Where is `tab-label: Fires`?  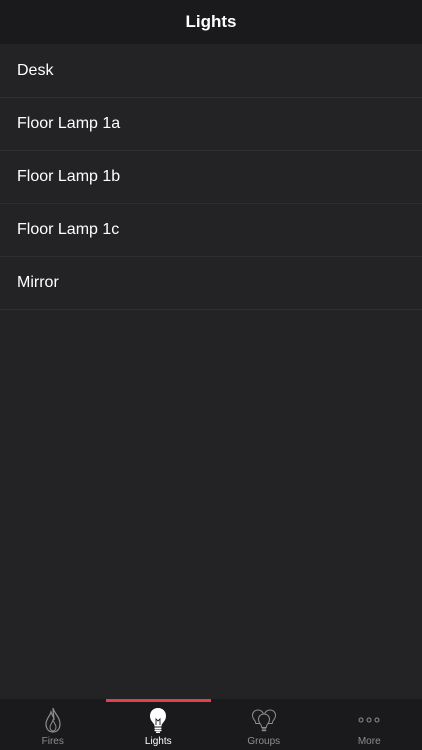
tab-label: Fires is located at coordinates (52, 741).